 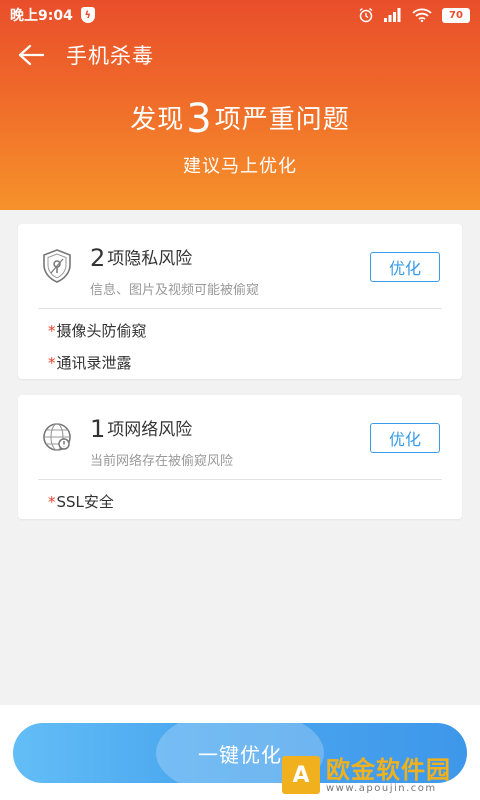 I want to click on watermark-text: 欧金软件园 www.apoujin.com, so click(x=388, y=775).